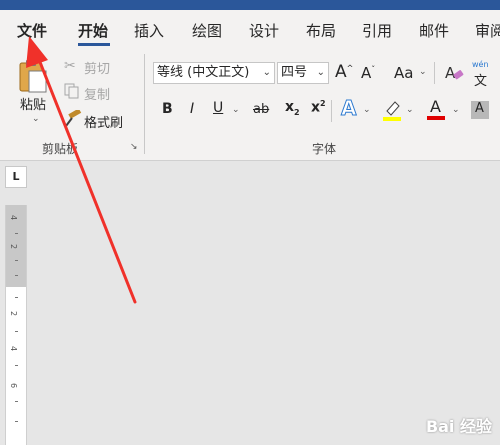 The image size is (500, 445). Describe the element at coordinates (458, 426) in the screenshot. I see `watermark: Bai 经验` at that location.